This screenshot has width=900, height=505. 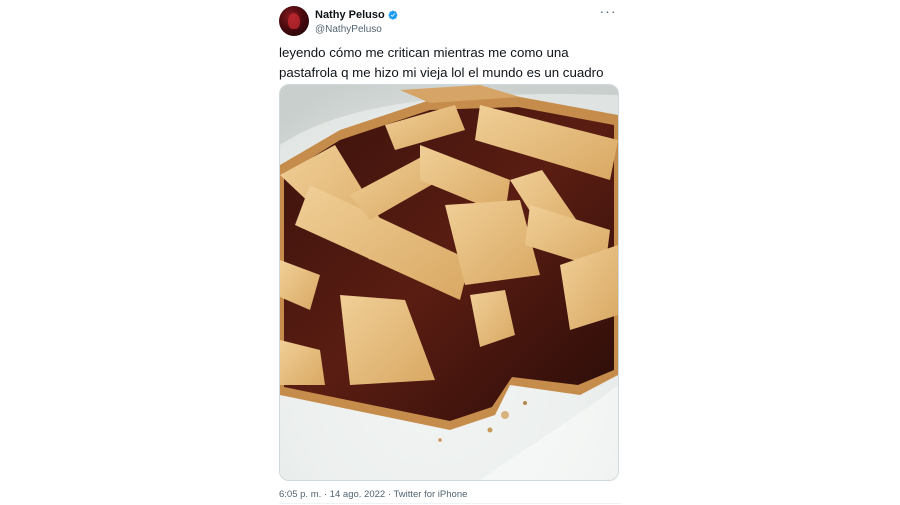 What do you see at coordinates (300, 494) in the screenshot?
I see `tweet-time: 6:05 p. m.` at bounding box center [300, 494].